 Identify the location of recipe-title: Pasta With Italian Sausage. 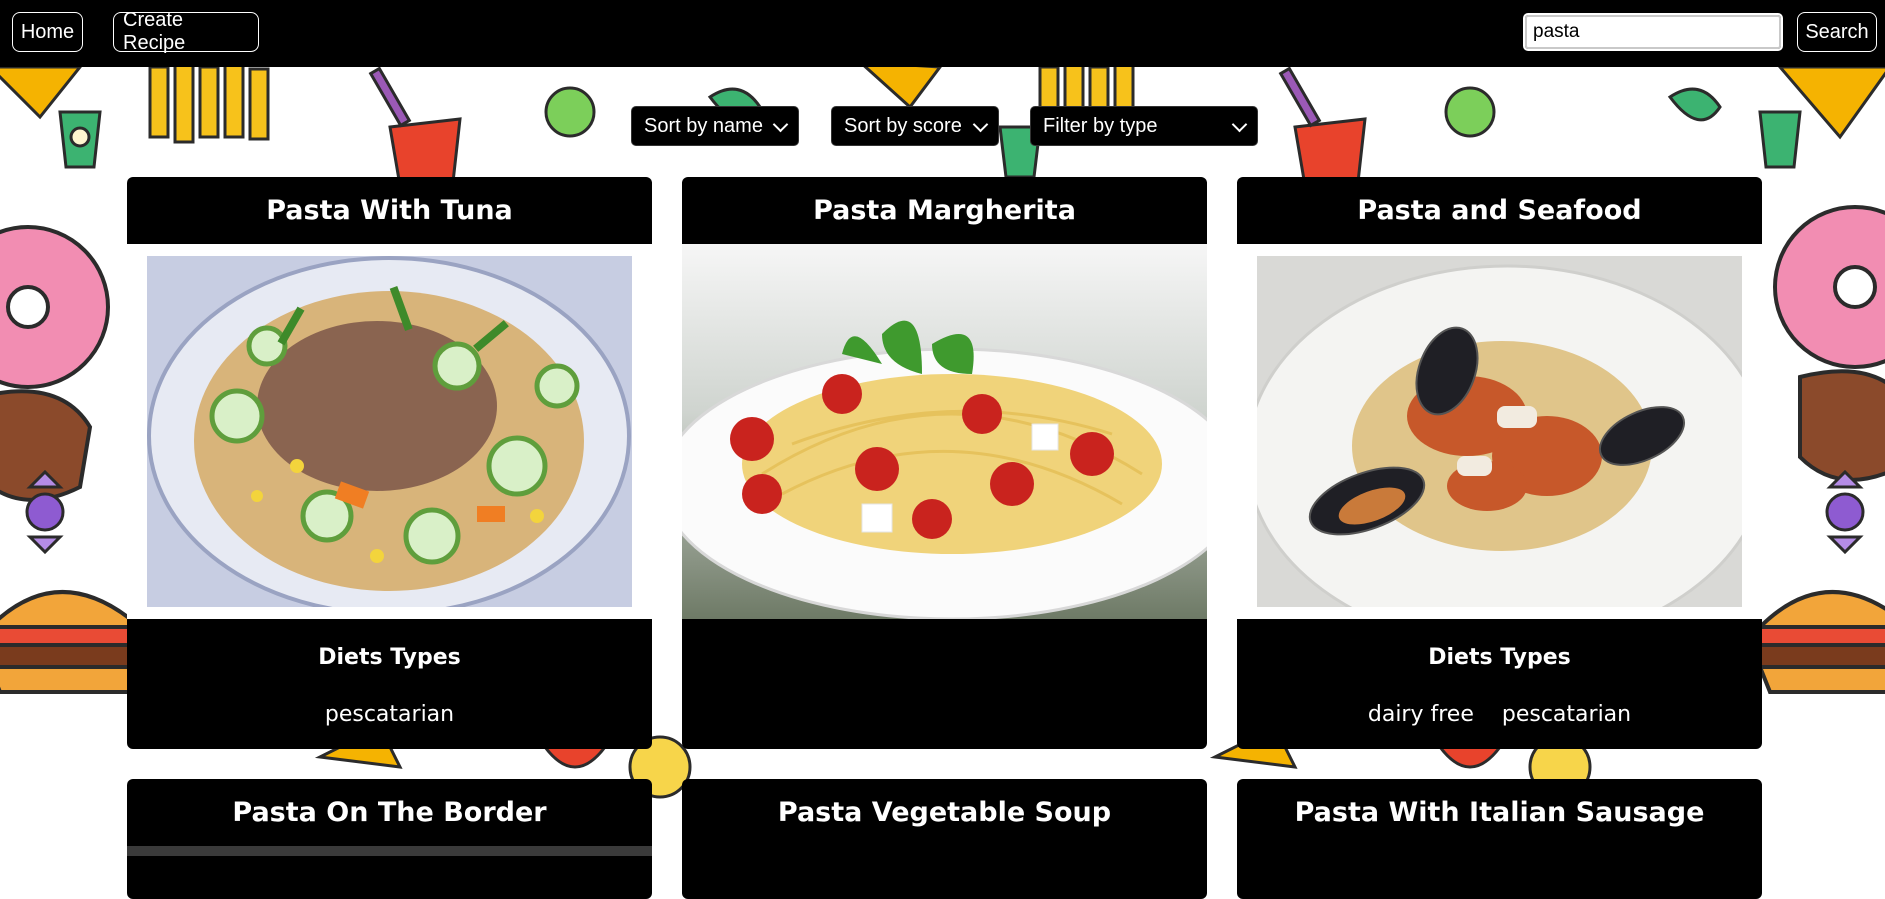
(1499, 812).